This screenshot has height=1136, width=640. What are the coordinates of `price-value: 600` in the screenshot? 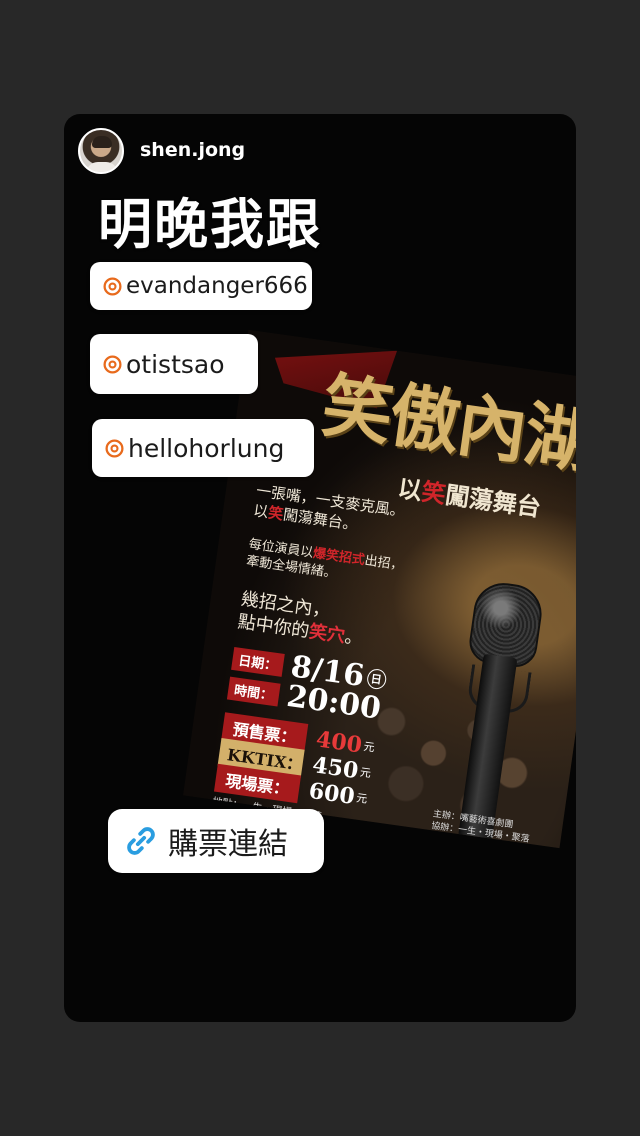 It's located at (332, 794).